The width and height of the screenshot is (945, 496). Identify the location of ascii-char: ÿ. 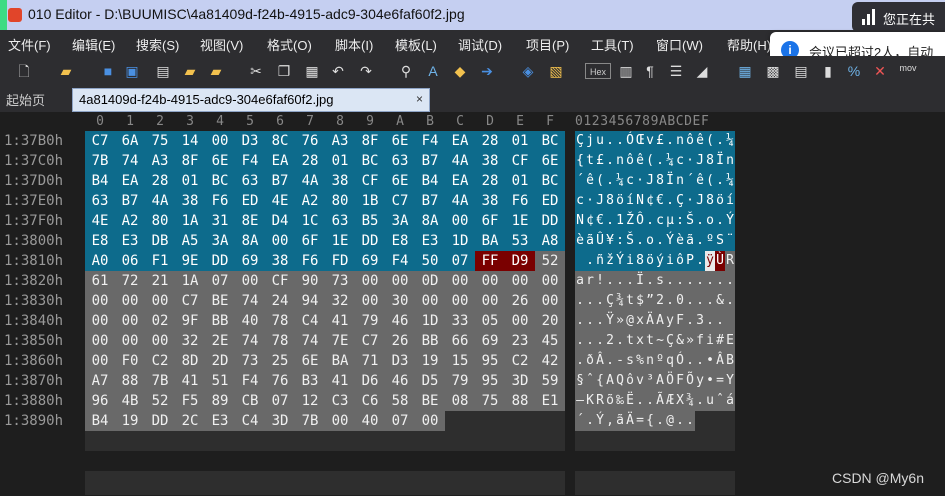
(710, 261).